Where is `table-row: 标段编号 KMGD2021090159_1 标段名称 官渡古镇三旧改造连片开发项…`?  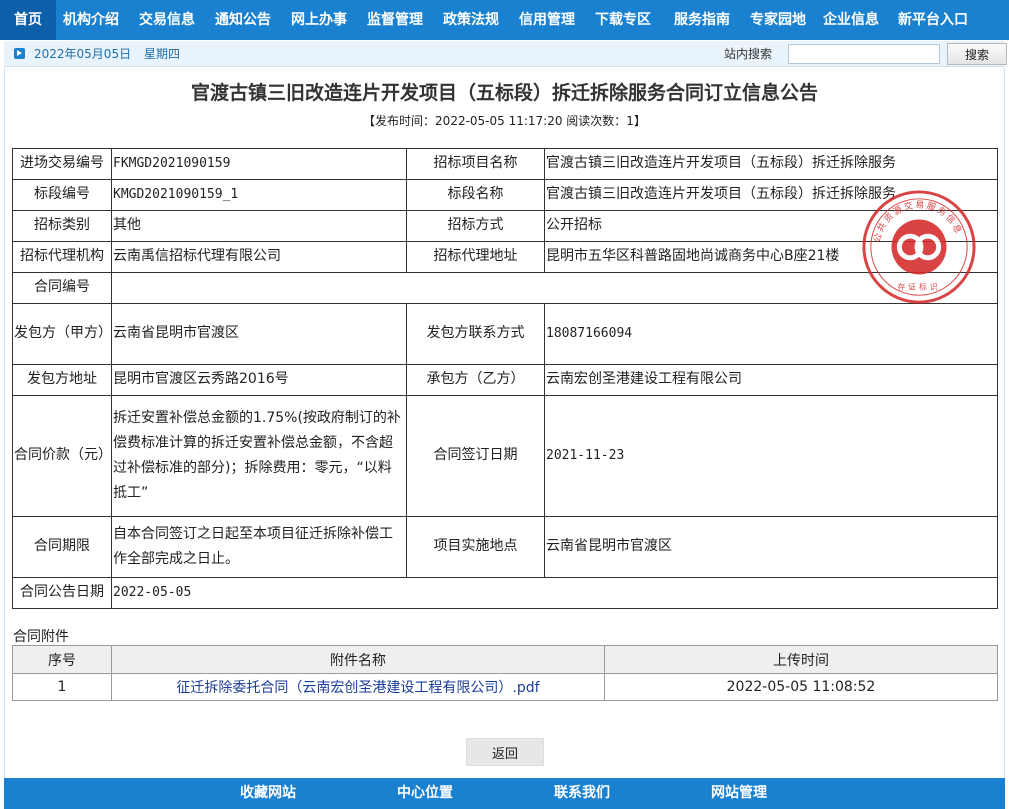
table-row: 标段编号 KMGD2021090159_1 标段名称 官渡古镇三旧改造连片开发项… is located at coordinates (505, 195).